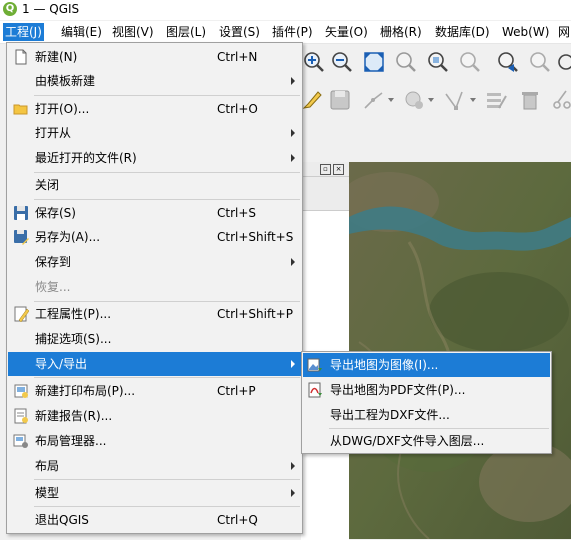 The height and width of the screenshot is (540, 571). Describe the element at coordinates (470, 62) in the screenshot. I see `zoom-native-icon` at that location.